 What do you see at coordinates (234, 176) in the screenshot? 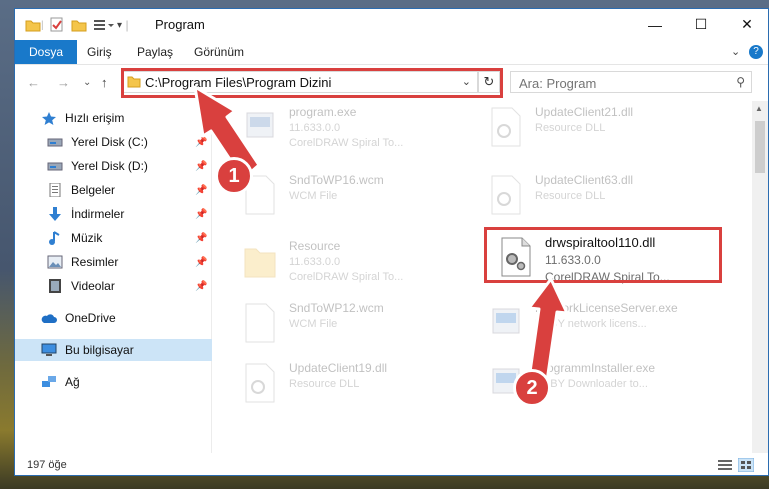
I see `step-1-badge: 1` at bounding box center [234, 176].